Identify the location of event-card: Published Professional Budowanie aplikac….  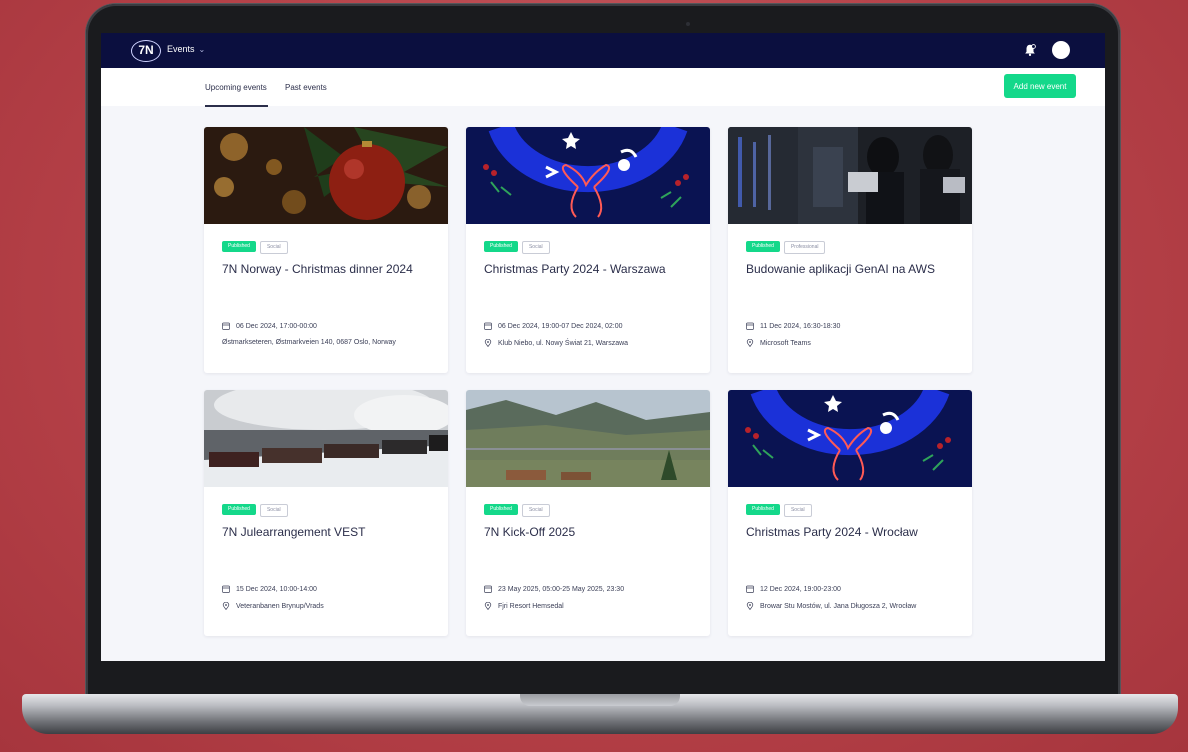
(850, 250).